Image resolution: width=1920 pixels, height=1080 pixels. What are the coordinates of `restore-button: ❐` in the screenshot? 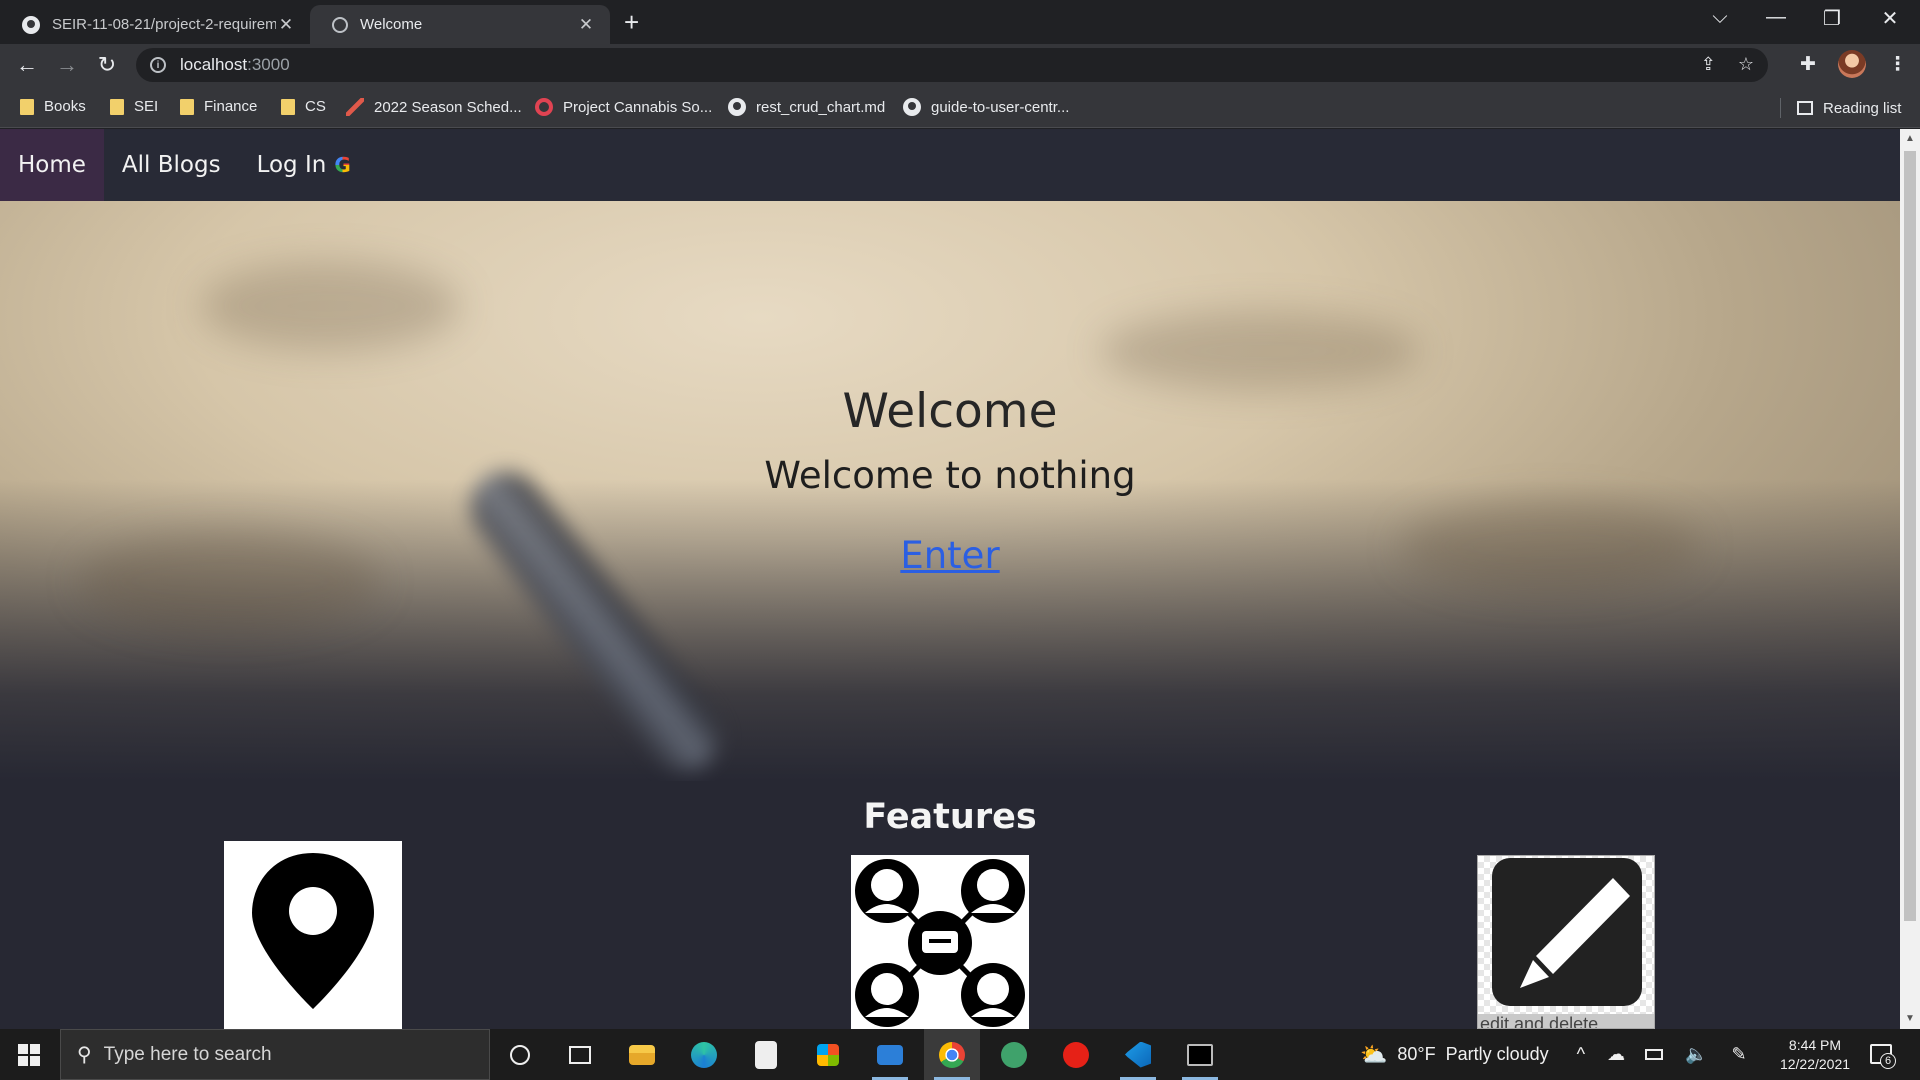 It's located at (1832, 18).